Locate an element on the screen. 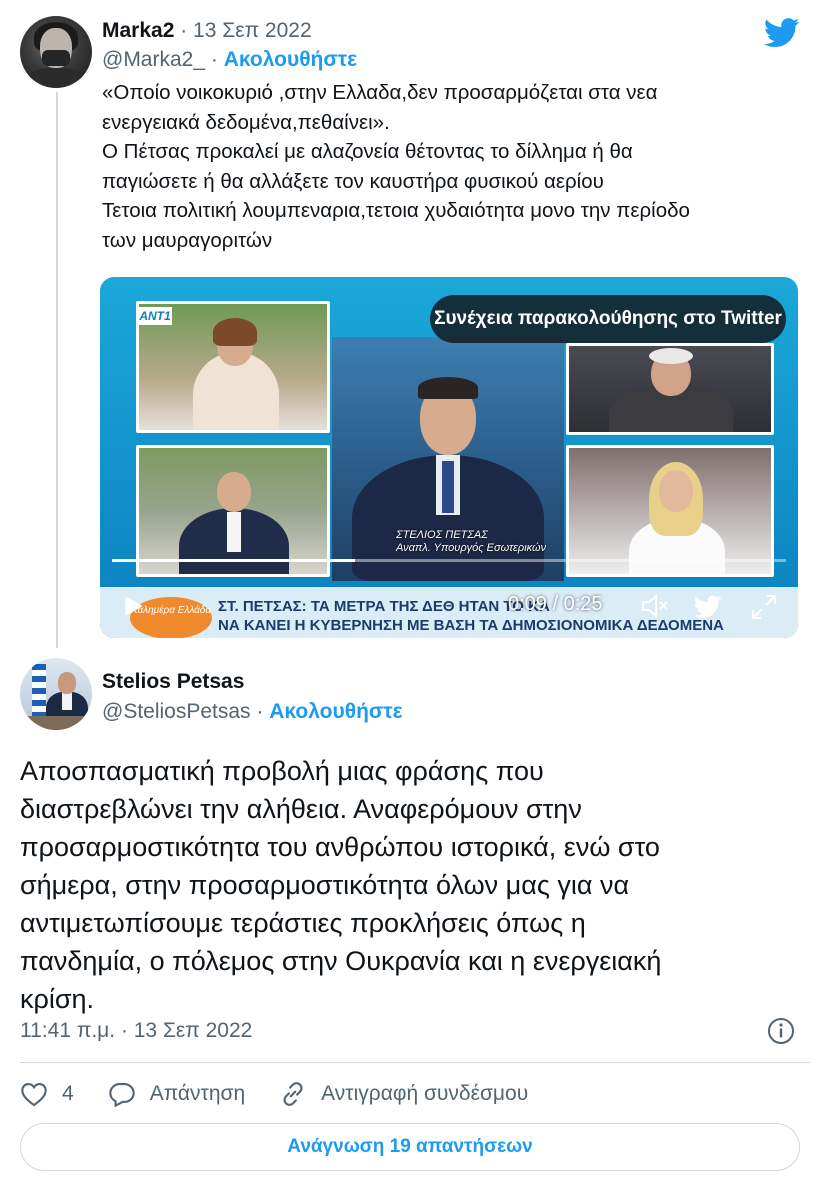 The height and width of the screenshot is (1193, 830). tweet-actions: 4 Απάντηση Αντιγραφή συνδέσμου is located at coordinates (291, 1094).